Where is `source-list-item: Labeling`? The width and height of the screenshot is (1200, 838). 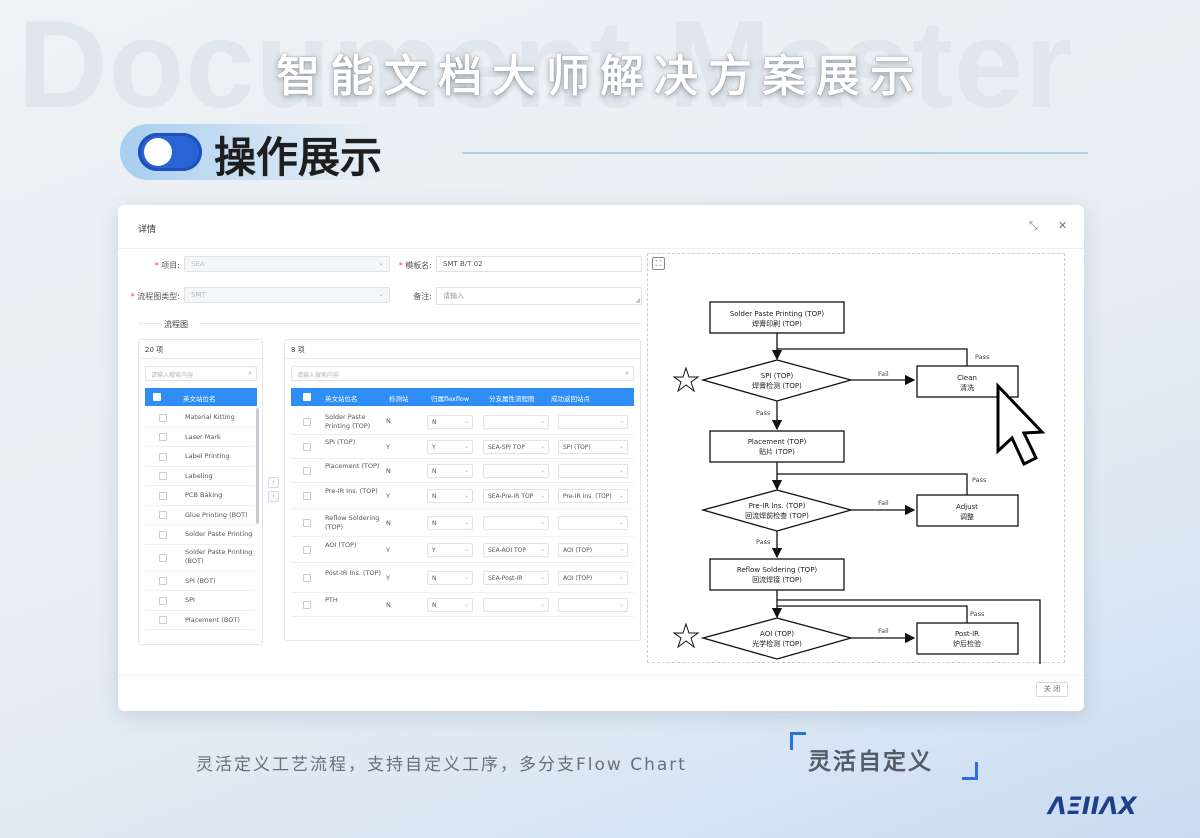
source-list-item: Labeling is located at coordinates (200, 476).